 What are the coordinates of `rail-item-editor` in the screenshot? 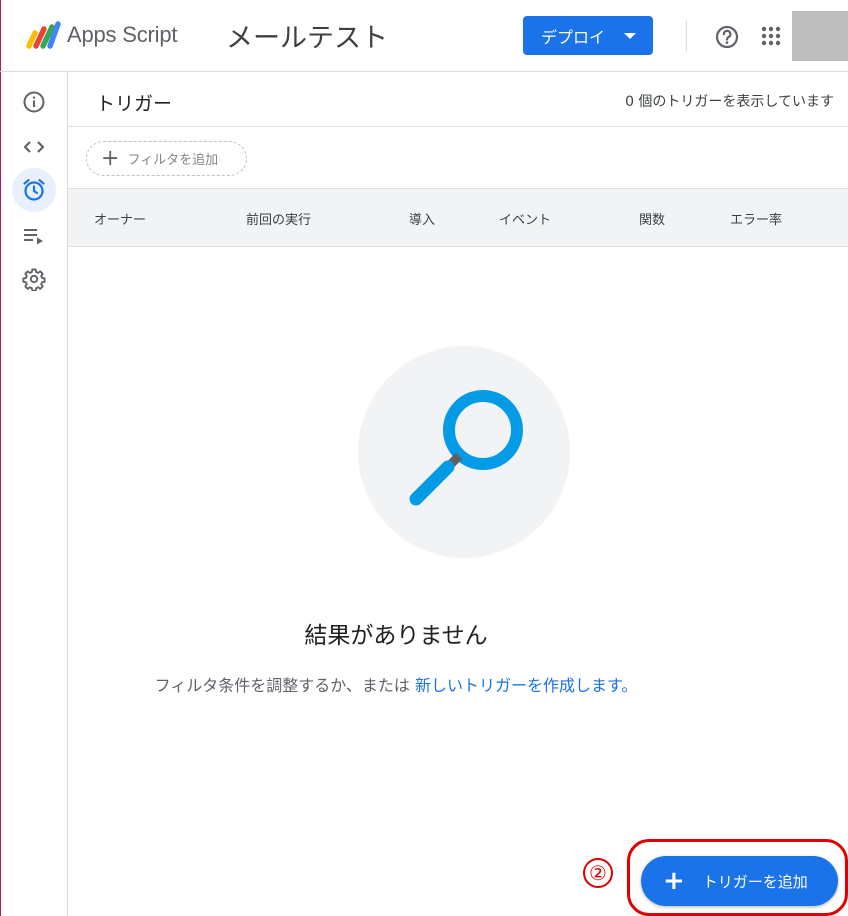 It's located at (34, 147).